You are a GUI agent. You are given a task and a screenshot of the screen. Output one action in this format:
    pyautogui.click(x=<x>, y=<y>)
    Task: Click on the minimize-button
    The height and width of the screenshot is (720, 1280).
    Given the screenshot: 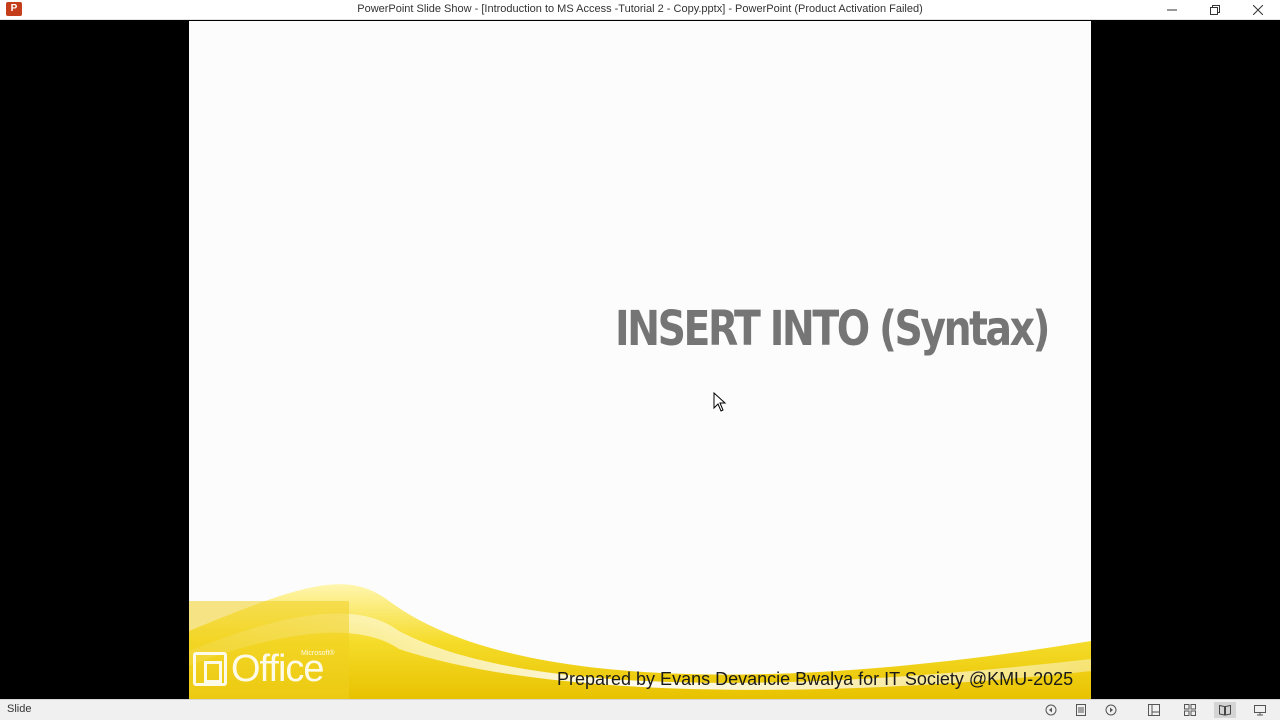 What is the action you would take?
    pyautogui.click(x=1172, y=10)
    